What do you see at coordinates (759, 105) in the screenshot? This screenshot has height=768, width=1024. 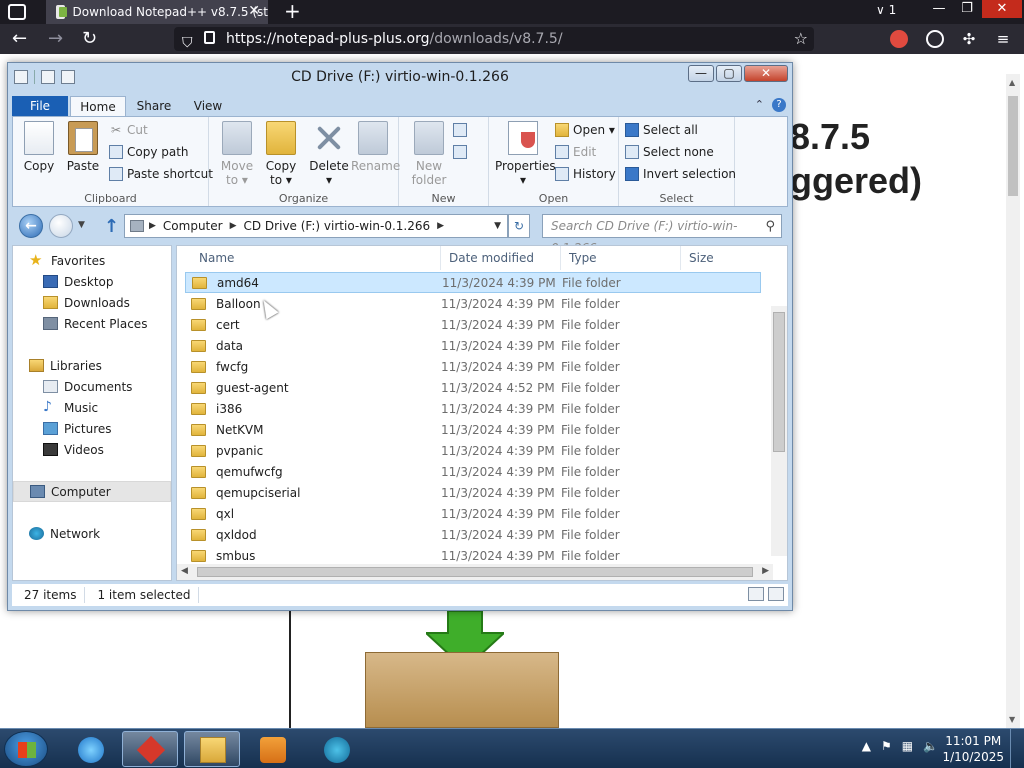 I see `ribbon-collapse-icon: ⌃` at bounding box center [759, 105].